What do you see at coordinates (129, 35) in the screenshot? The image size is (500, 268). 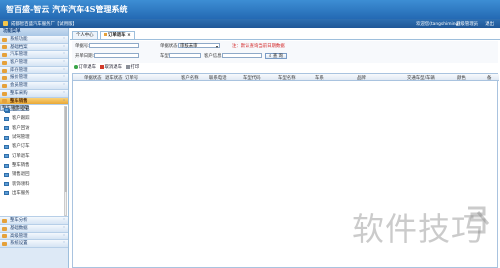 I see `close-icon: ×` at bounding box center [129, 35].